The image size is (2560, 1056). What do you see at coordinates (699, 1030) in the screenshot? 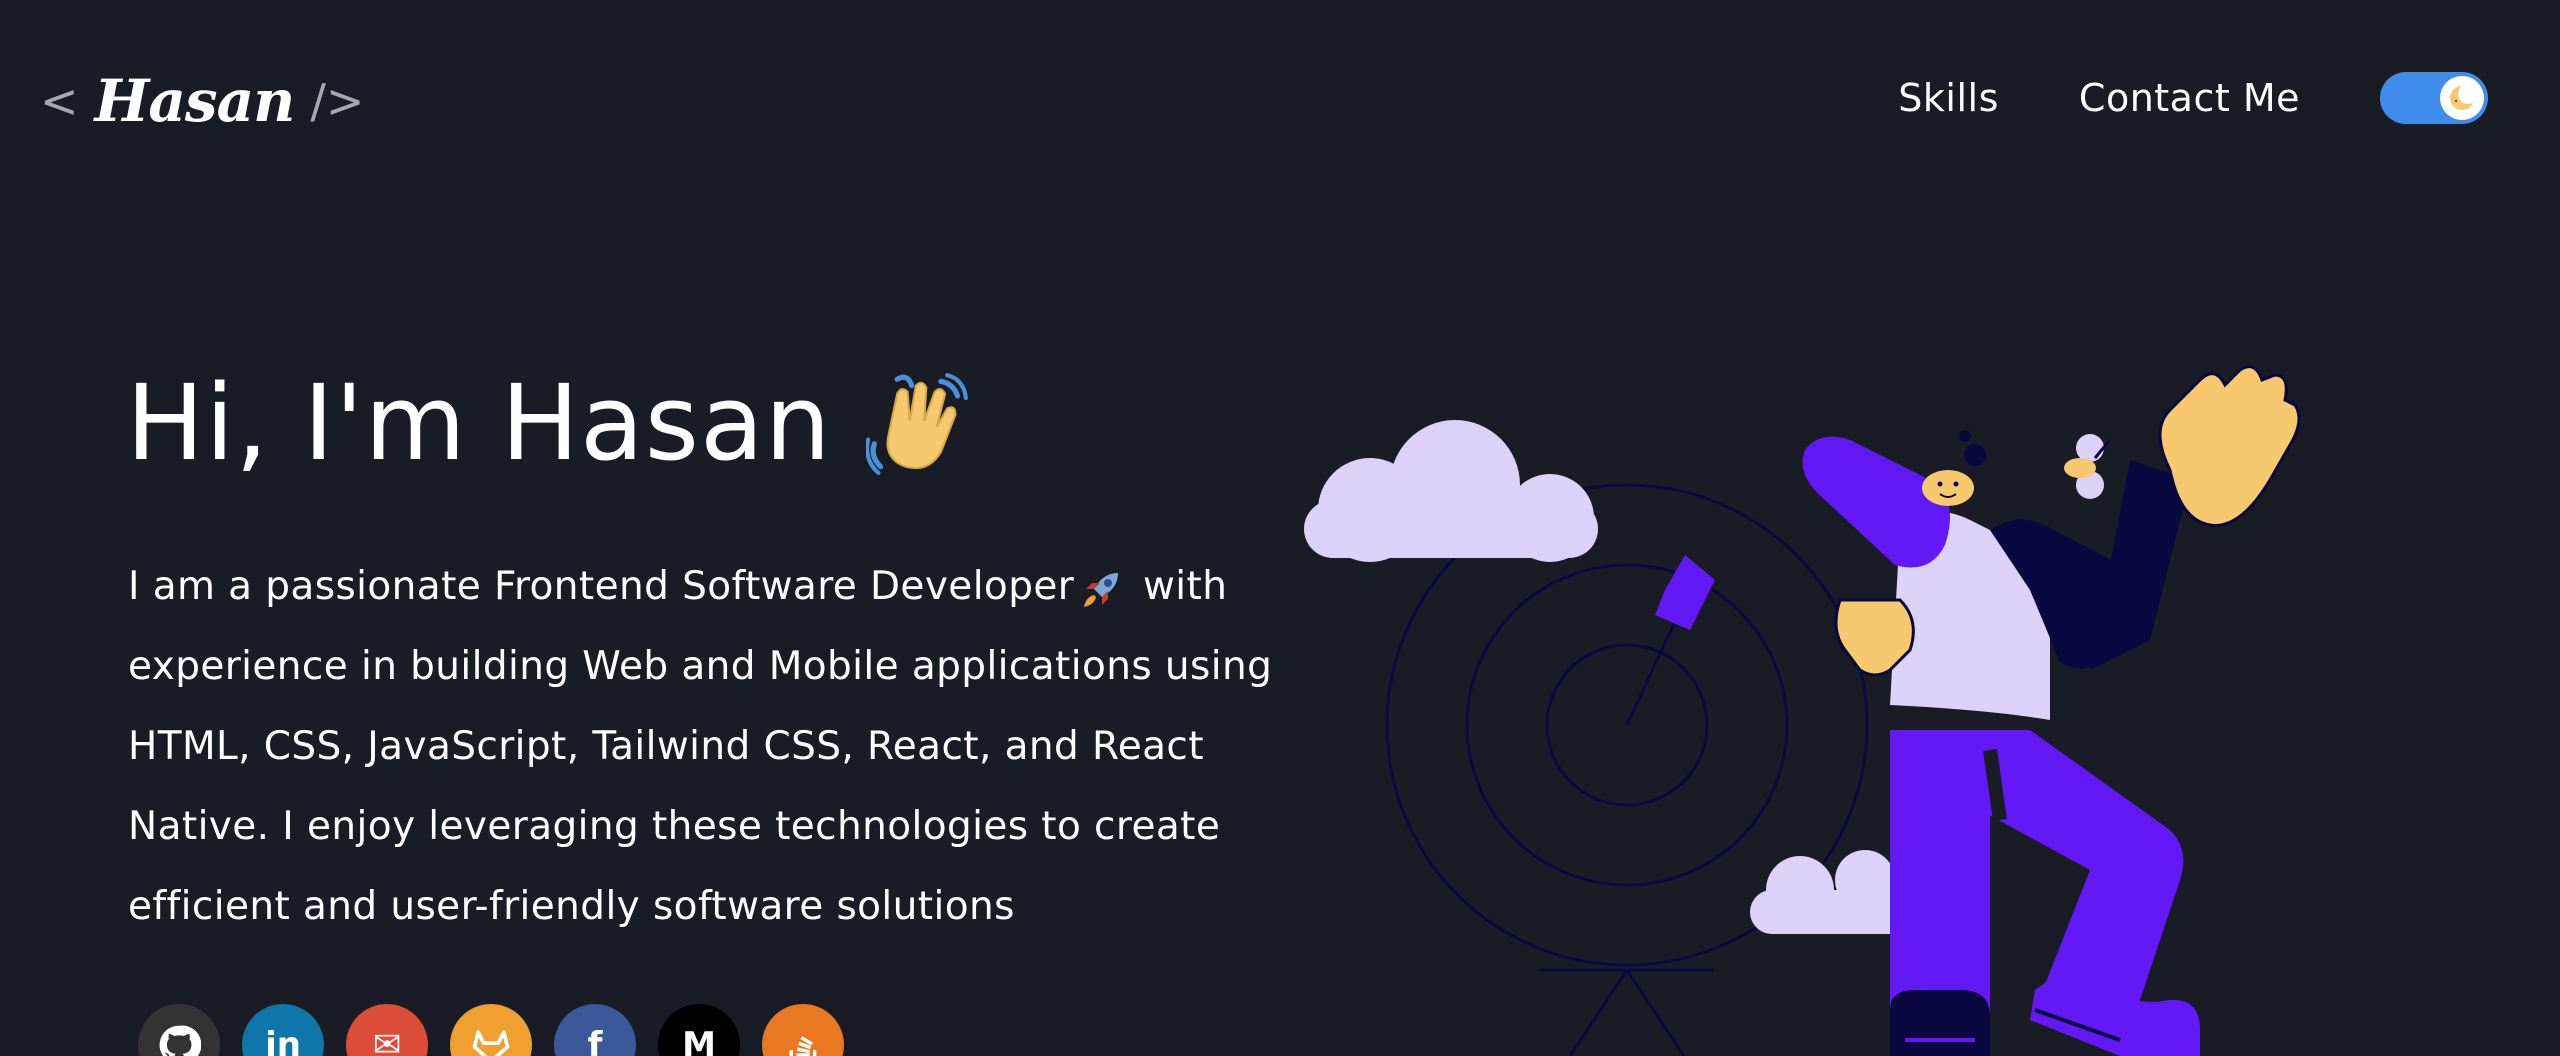
I see `medium-icon: M` at bounding box center [699, 1030].